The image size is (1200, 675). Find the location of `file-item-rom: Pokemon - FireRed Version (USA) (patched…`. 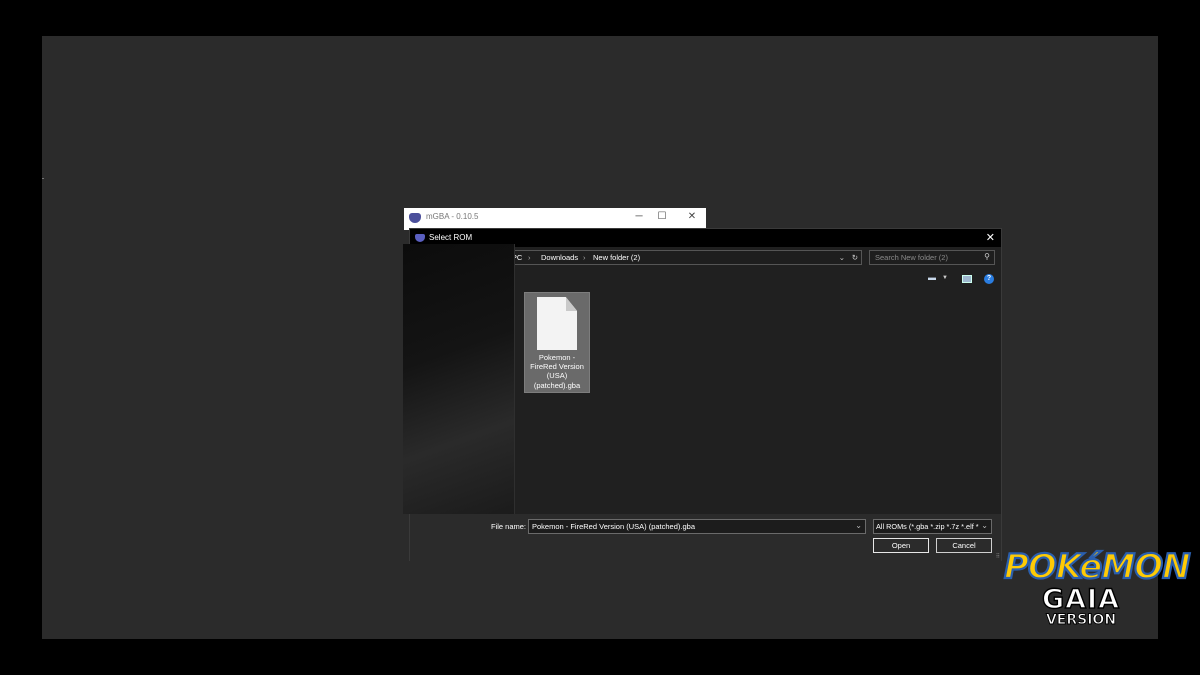

file-item-rom: Pokemon - FireRed Version (USA) (patched… is located at coordinates (557, 342).